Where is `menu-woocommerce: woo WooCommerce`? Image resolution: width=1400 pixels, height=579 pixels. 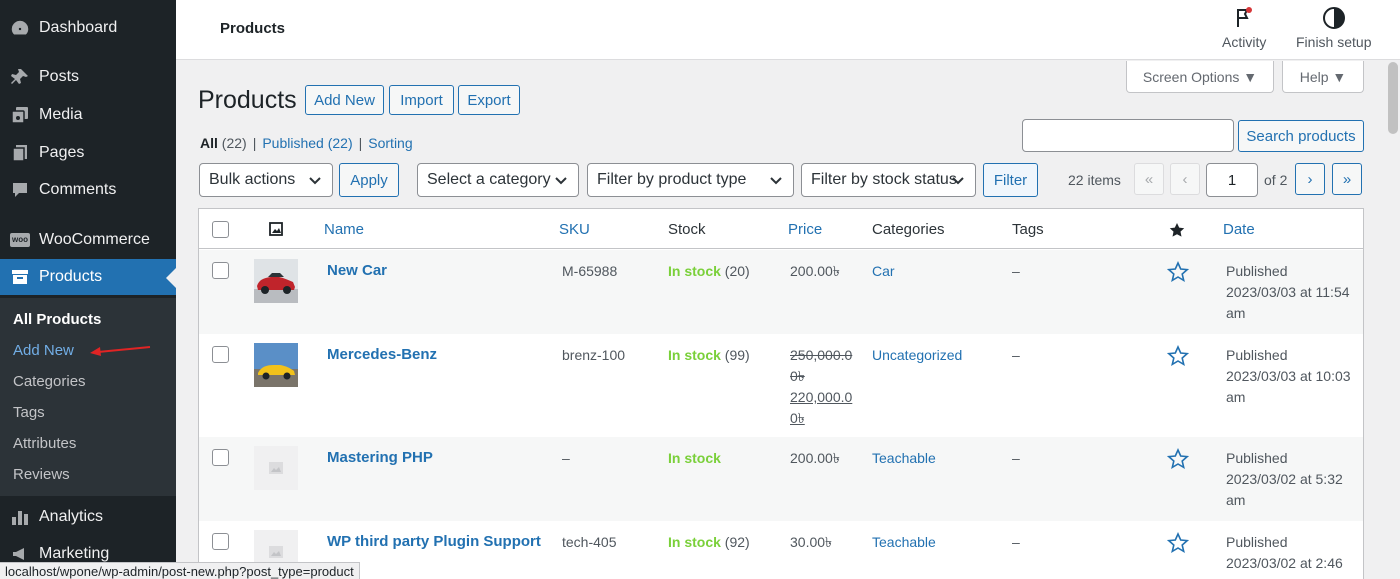
menu-woocommerce: woo WooCommerce is located at coordinates (88, 240).